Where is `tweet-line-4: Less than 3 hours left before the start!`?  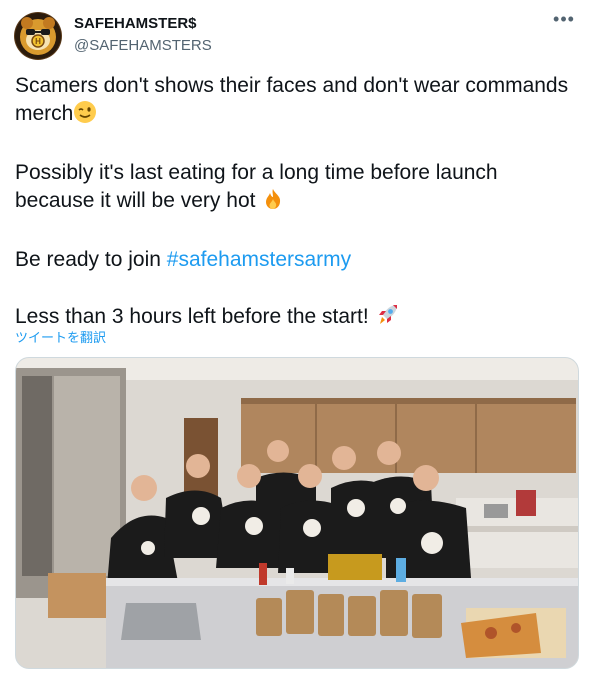 tweet-line-4: Less than 3 hours left before the start! is located at coordinates (192, 316).